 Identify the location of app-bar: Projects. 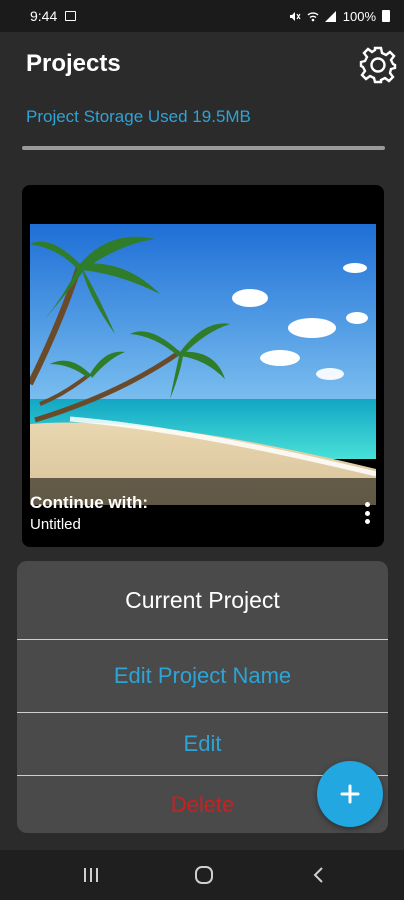
(202, 65).